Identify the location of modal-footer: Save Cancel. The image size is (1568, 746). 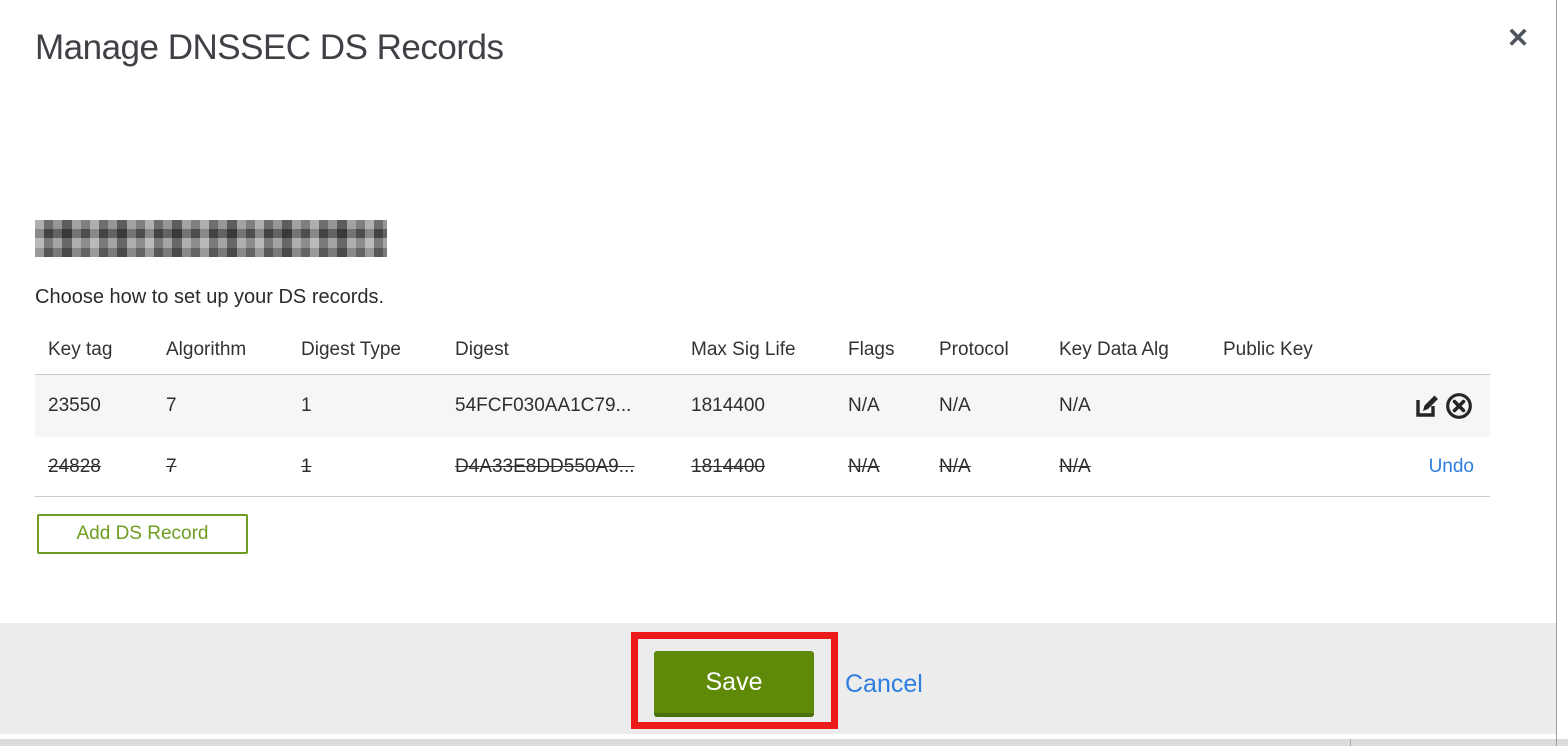
(778, 678).